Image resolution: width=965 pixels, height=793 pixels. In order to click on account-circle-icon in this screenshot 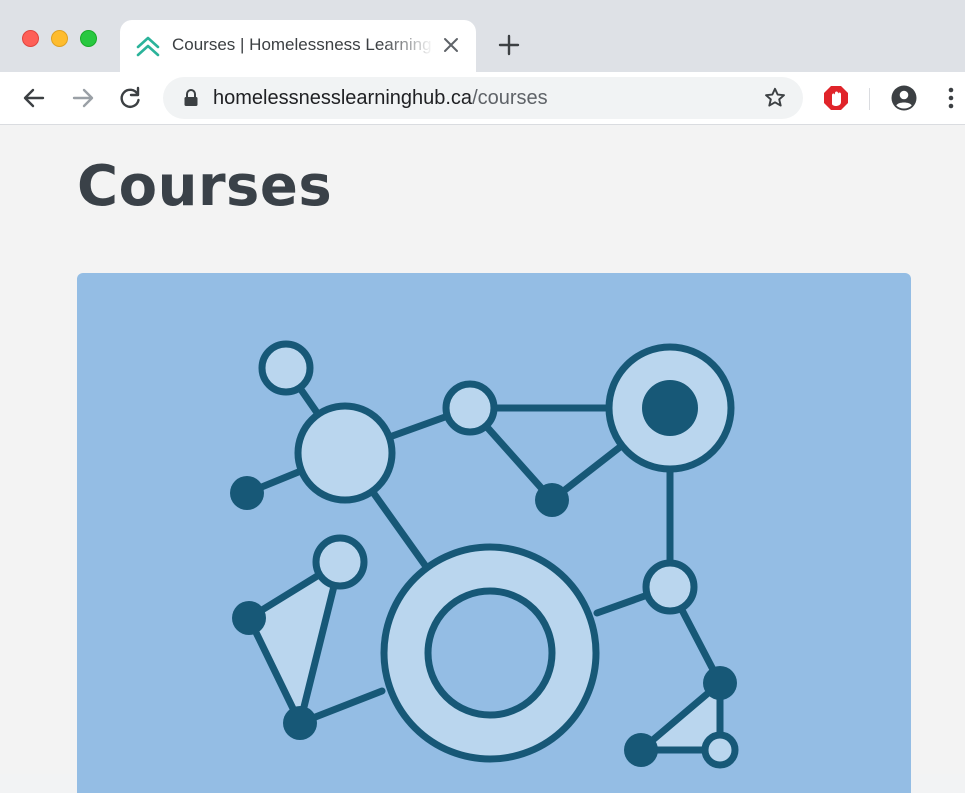, I will do `click(904, 98)`.